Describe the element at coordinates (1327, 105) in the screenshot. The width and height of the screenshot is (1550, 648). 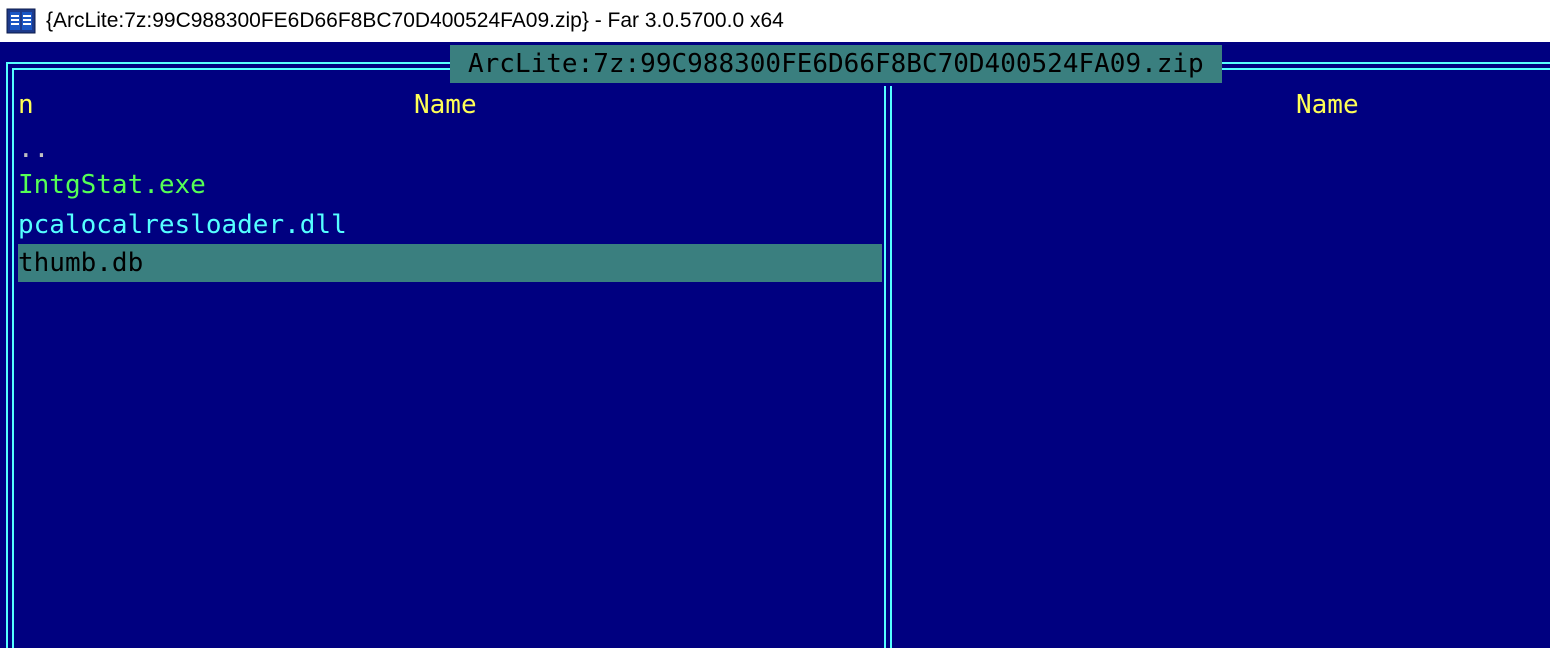
I see `right-column-header-name: Name` at that location.